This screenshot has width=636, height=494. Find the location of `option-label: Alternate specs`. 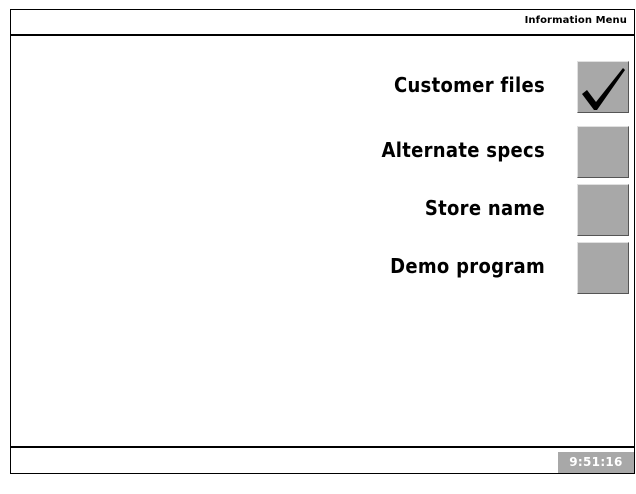

option-label: Alternate specs is located at coordinates (463, 150).